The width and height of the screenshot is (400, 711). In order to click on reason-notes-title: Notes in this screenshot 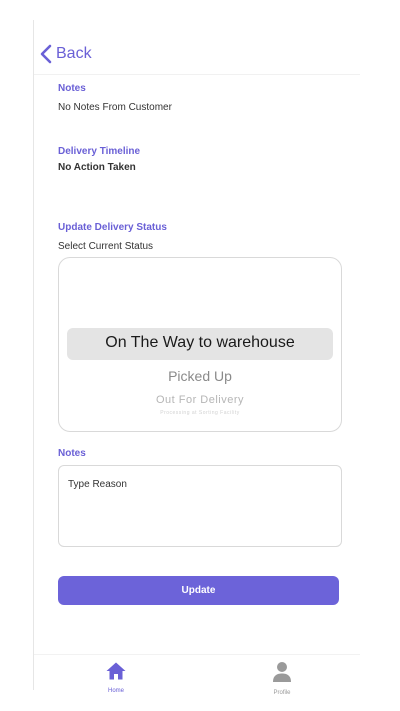, I will do `click(72, 453)`.